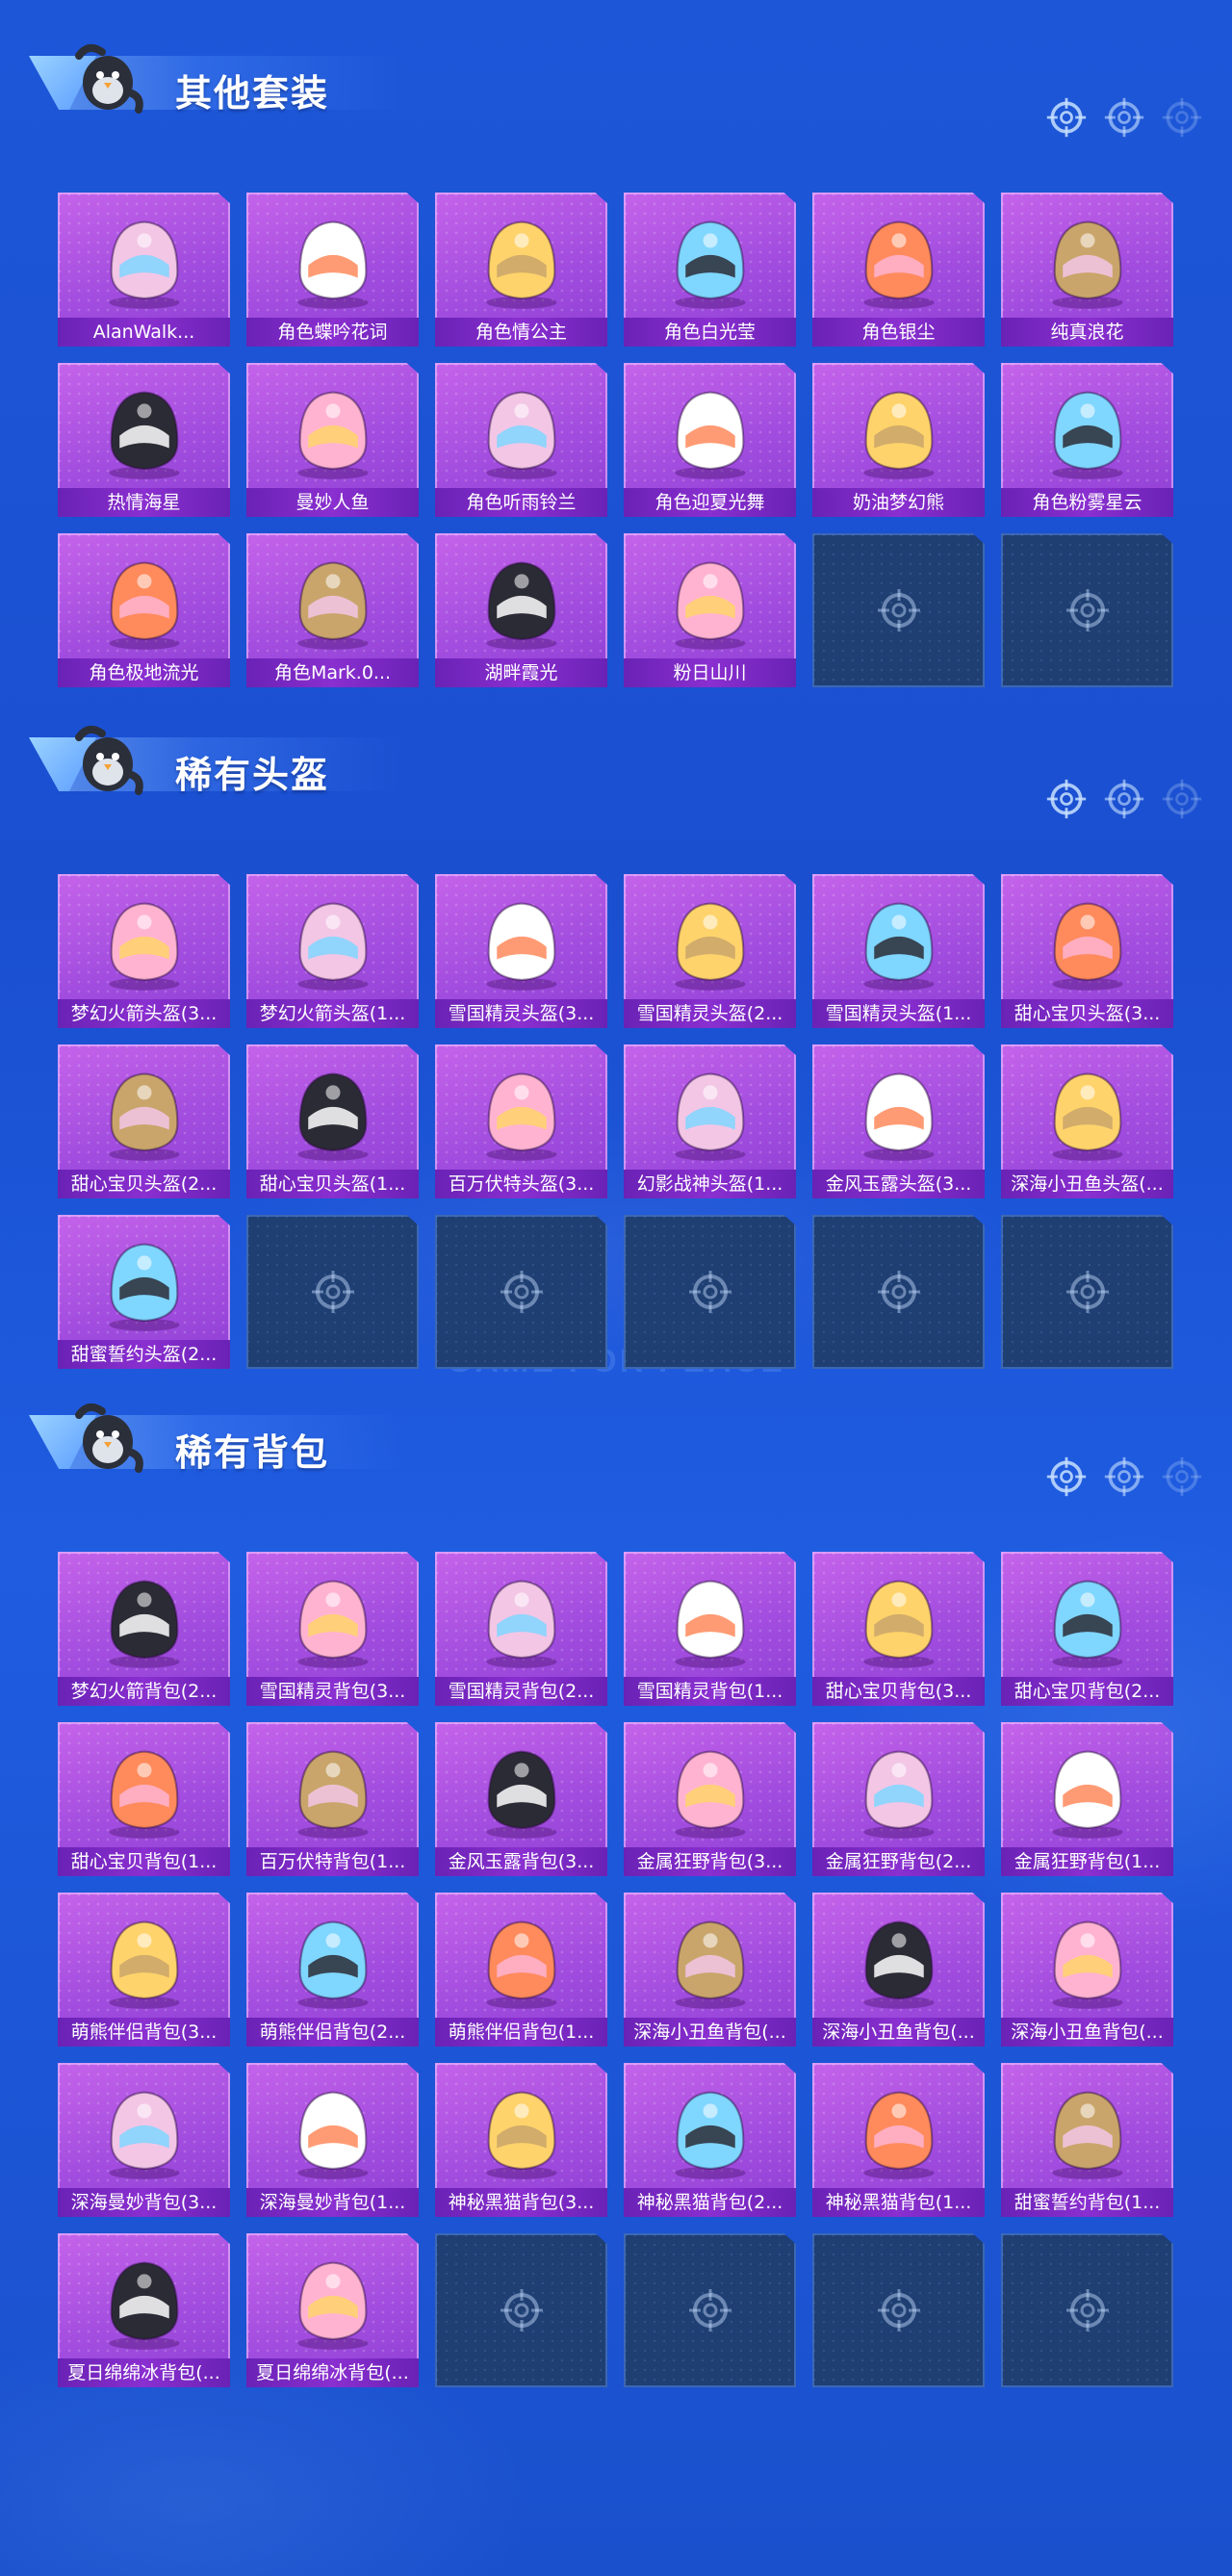 The width and height of the screenshot is (1232, 2576). I want to click on item-card: 角色蝶吟花词, so click(332, 270).